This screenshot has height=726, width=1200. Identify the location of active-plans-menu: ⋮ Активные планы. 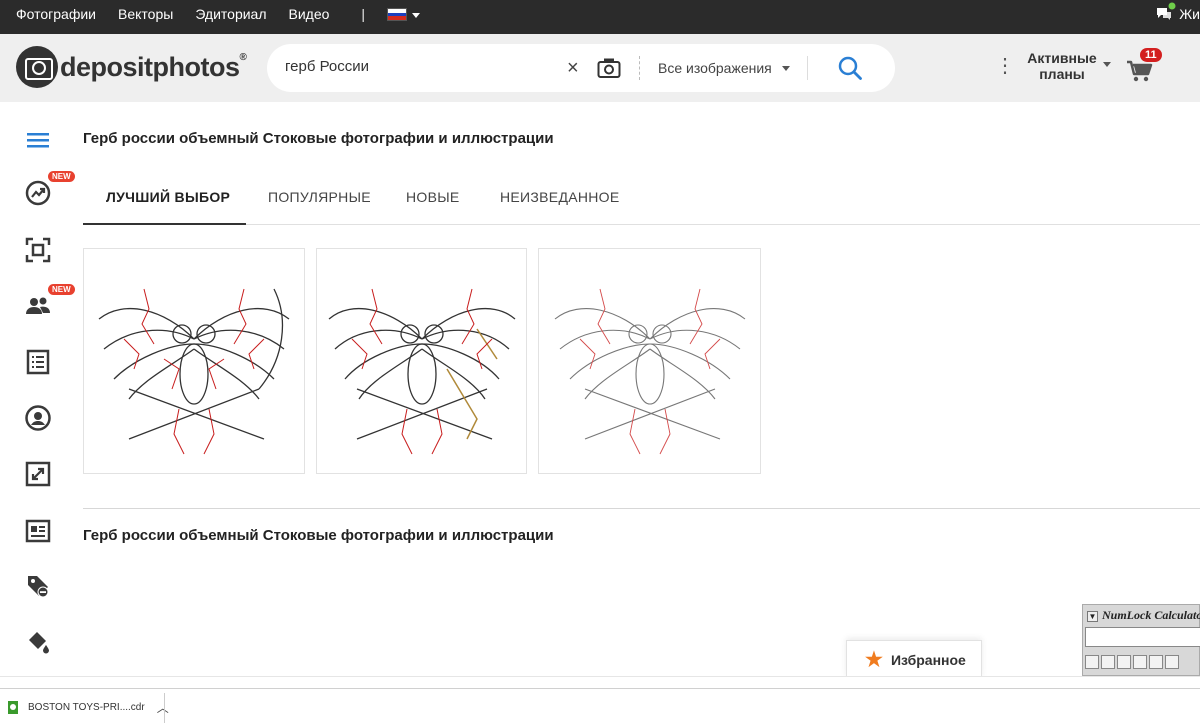
(1053, 66).